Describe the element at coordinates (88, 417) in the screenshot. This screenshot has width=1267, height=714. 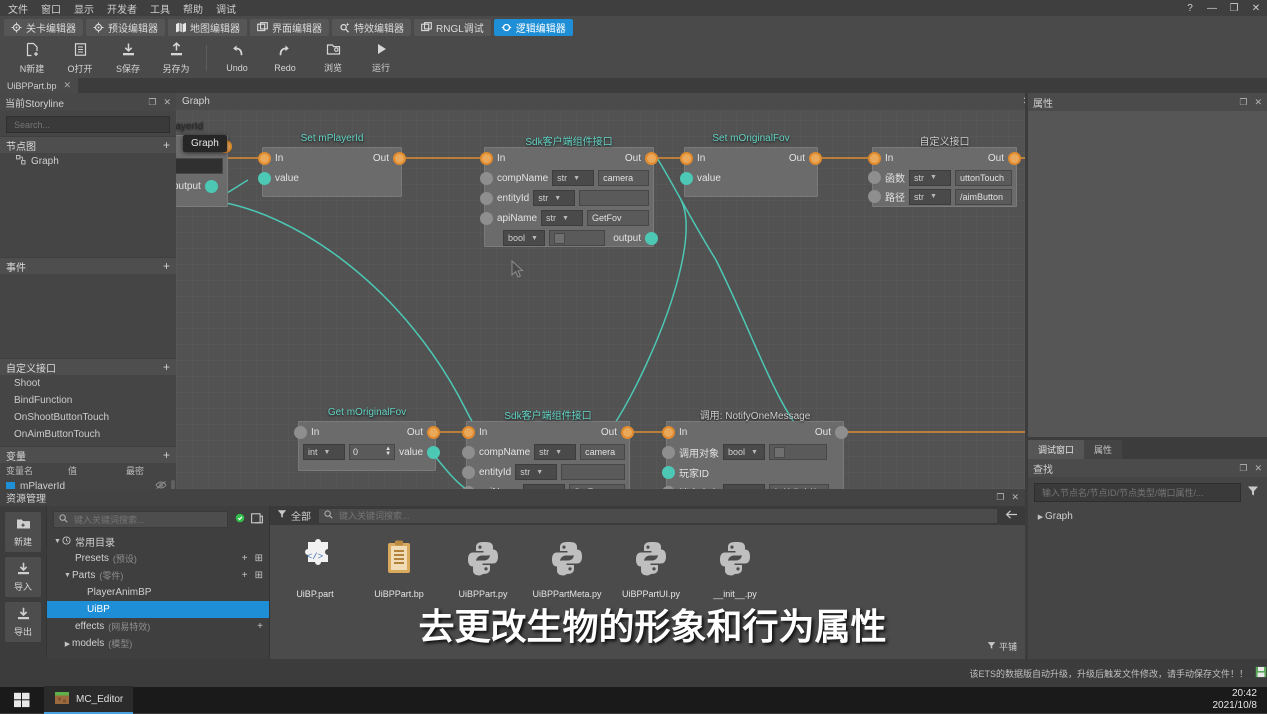
I see `interface-item-onshootbuttontouch: OnShootButtonTouch` at that location.